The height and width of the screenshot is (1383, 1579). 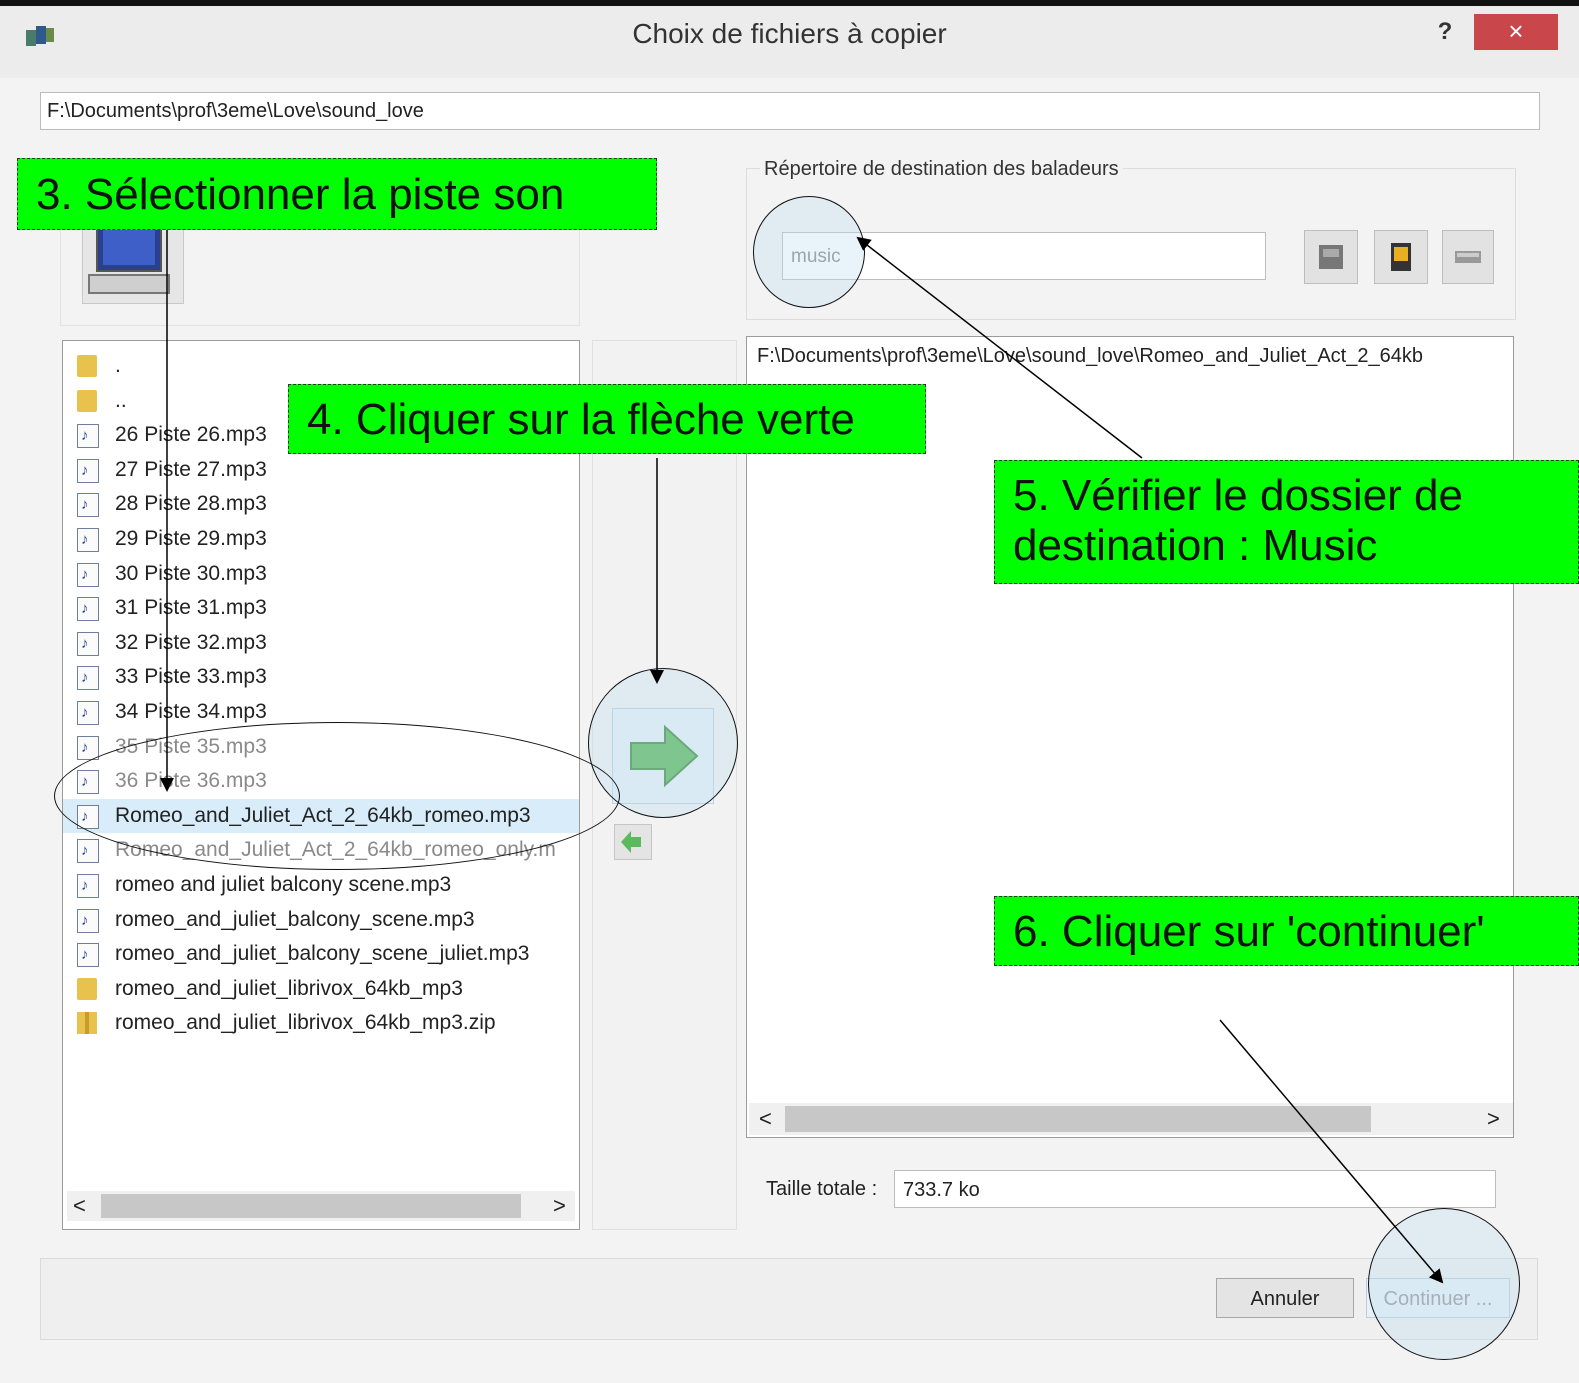 What do you see at coordinates (191, 504) in the screenshot?
I see `file-name: 28 Piste 28.mp3` at bounding box center [191, 504].